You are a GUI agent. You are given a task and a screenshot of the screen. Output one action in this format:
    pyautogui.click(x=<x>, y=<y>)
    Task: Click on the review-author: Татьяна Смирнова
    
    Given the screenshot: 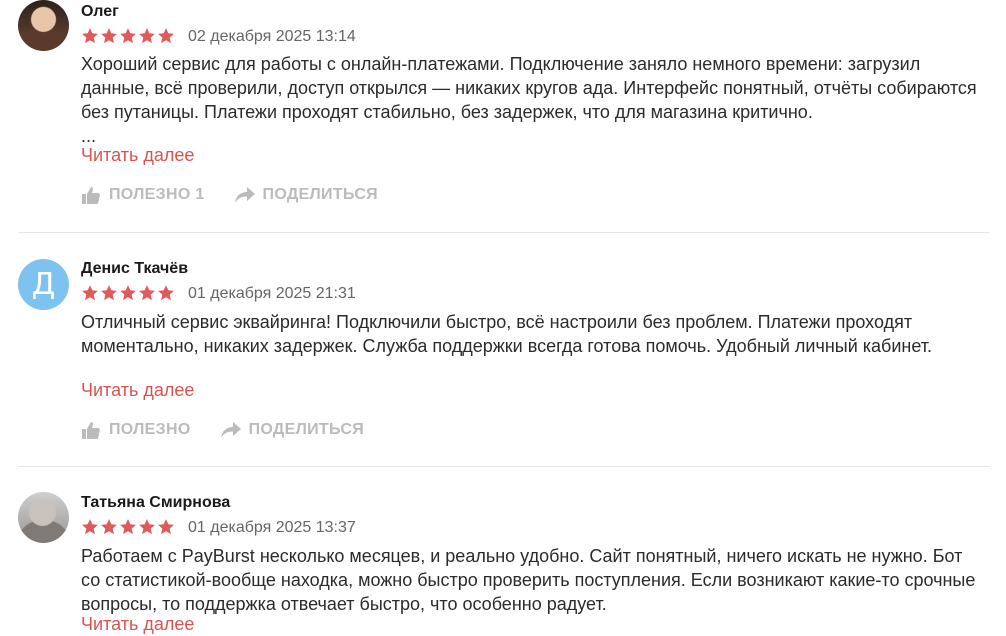 What is the action you would take?
    pyautogui.click(x=156, y=502)
    